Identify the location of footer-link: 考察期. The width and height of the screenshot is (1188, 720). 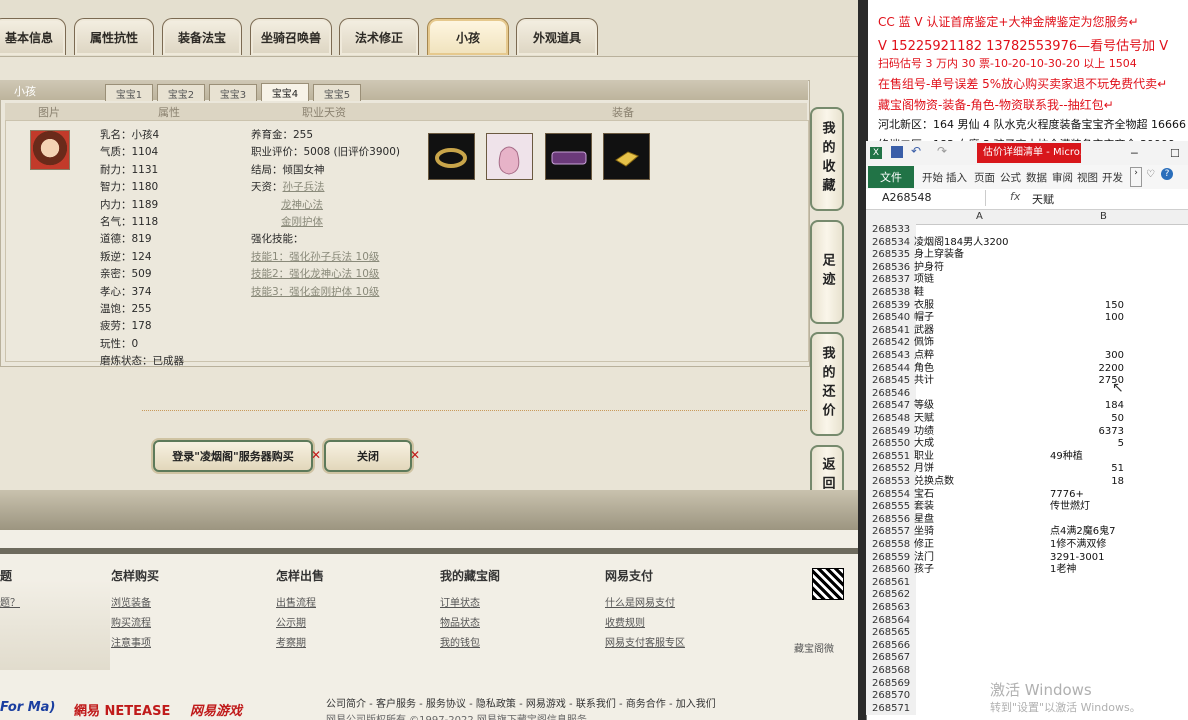
(291, 641).